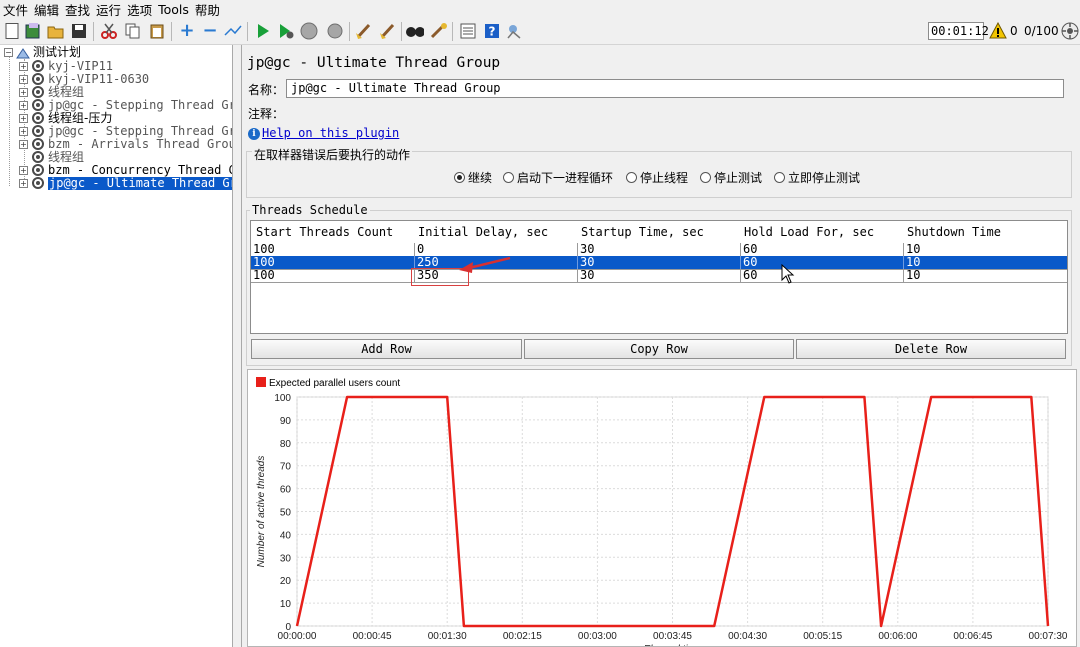  I want to click on test-plan-icon, so click(23, 52).